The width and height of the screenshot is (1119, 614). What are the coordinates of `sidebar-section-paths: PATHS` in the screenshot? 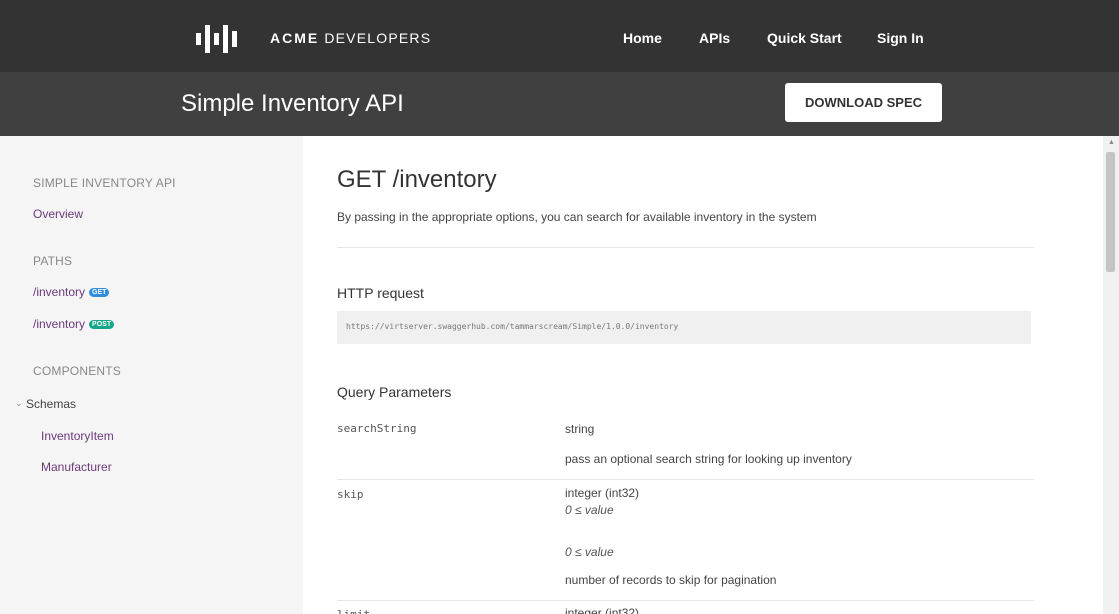 It's located at (53, 261).